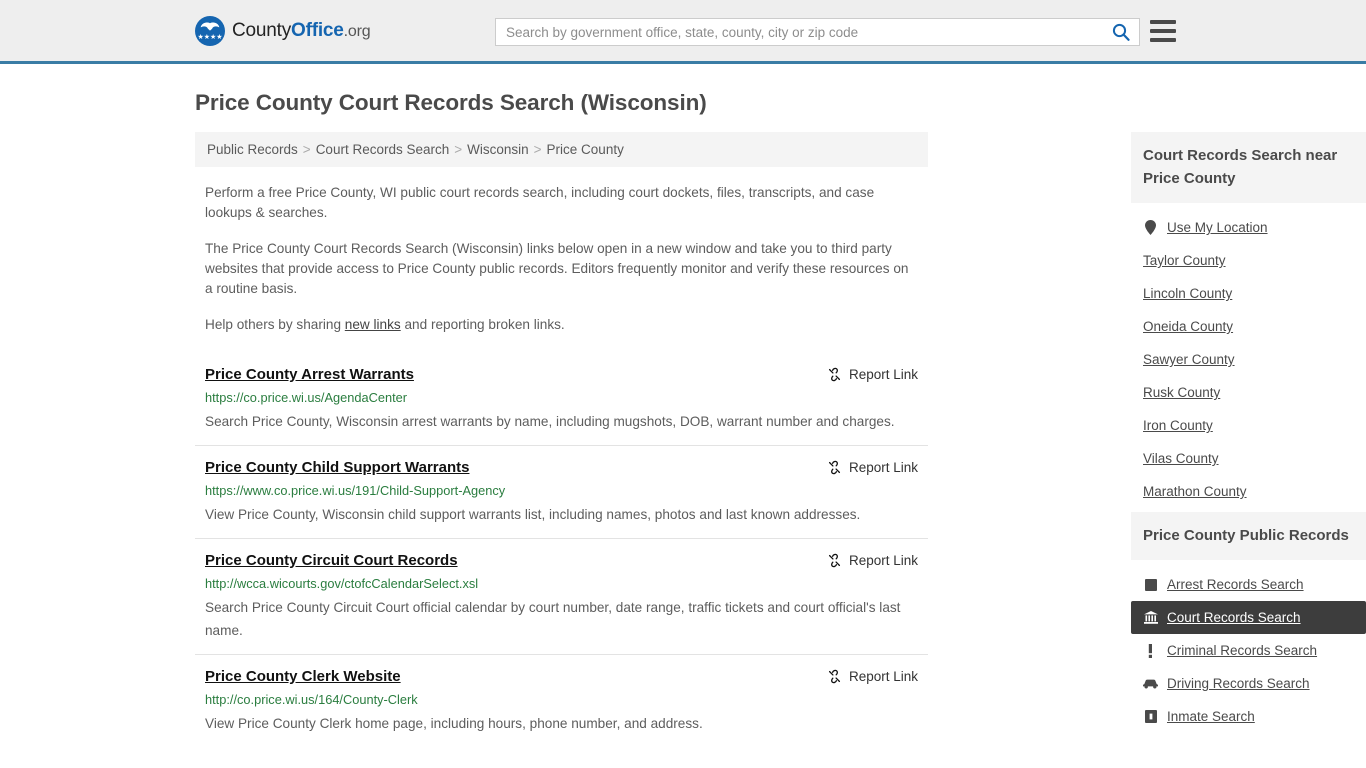  What do you see at coordinates (252, 149) in the screenshot?
I see `breadcrumb-item-public-records: Public Records` at bounding box center [252, 149].